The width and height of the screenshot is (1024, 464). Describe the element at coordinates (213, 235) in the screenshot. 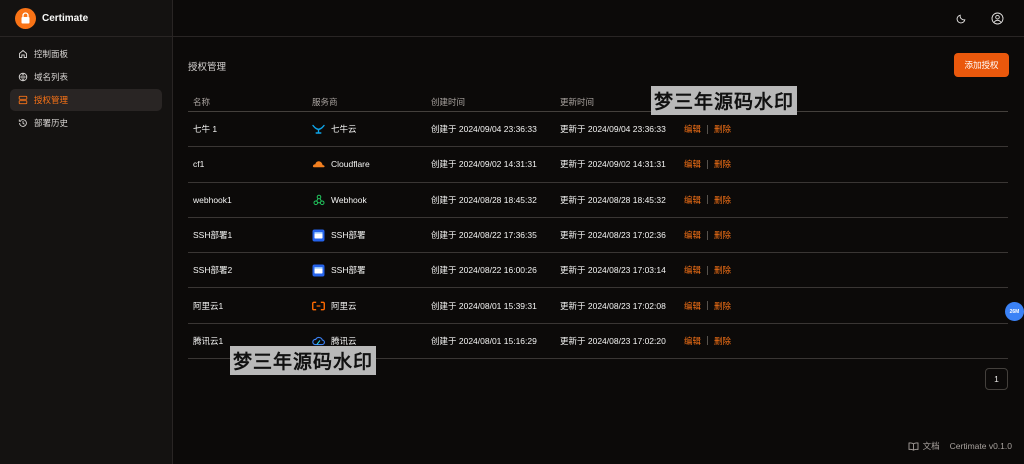

I see `row-name: SSH部署1` at that location.